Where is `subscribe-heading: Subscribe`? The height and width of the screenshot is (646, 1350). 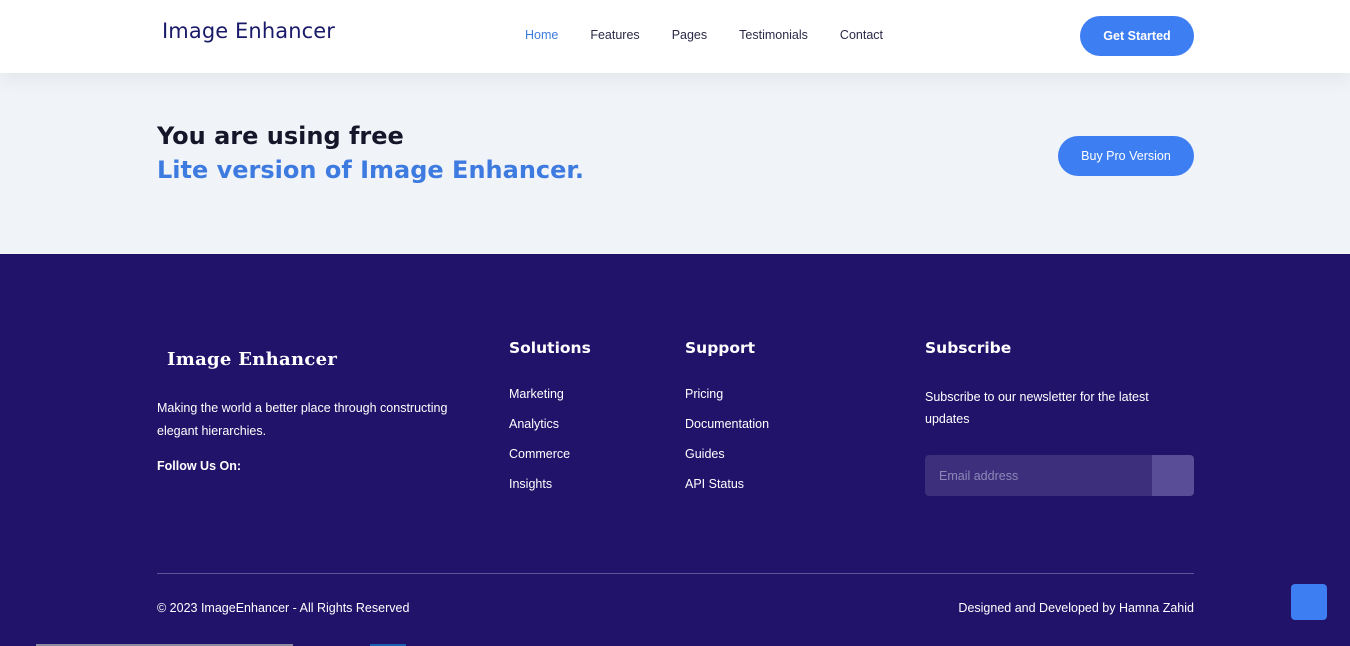 subscribe-heading: Subscribe is located at coordinates (968, 348).